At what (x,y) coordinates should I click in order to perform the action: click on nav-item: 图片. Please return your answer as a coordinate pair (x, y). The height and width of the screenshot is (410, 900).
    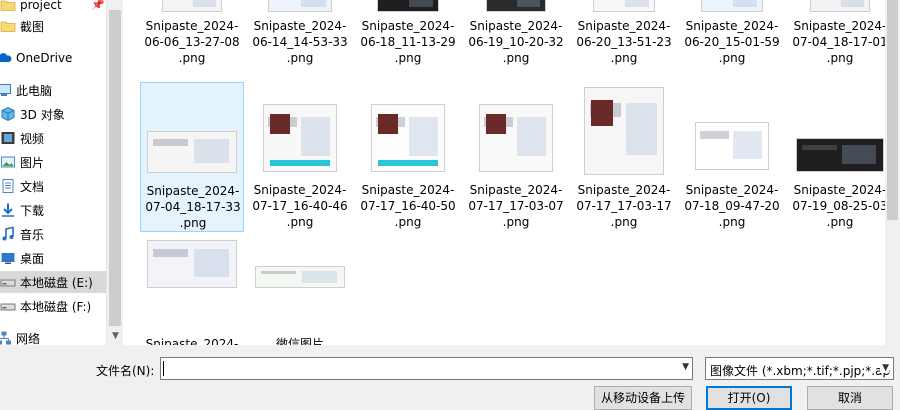
    Looking at the image, I should click on (53, 162).